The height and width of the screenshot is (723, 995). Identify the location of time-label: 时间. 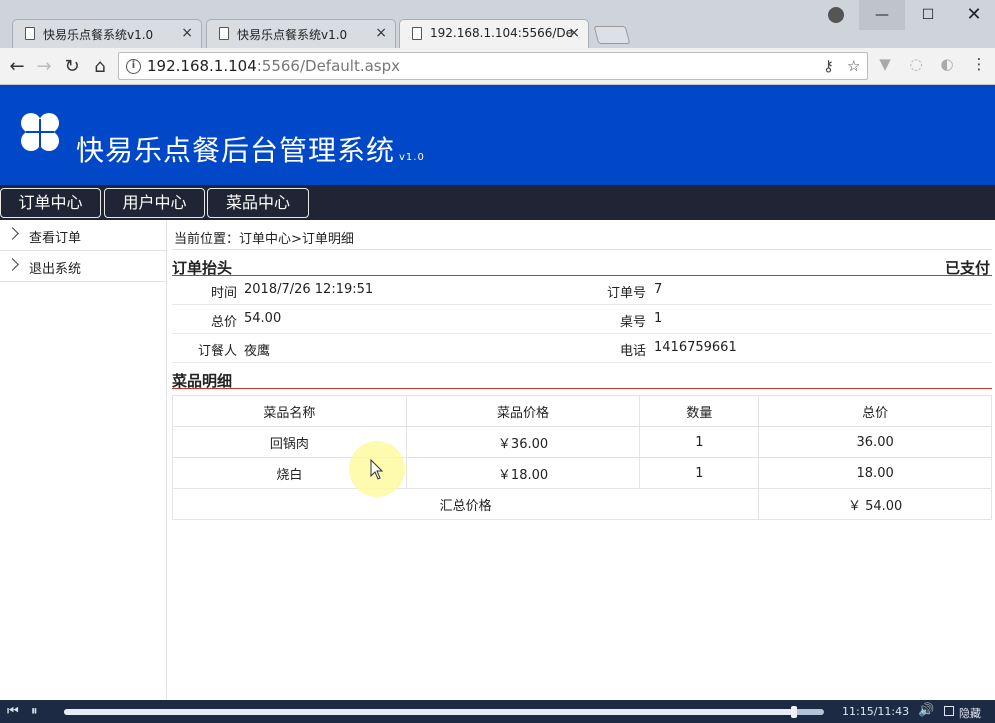
(224, 293).